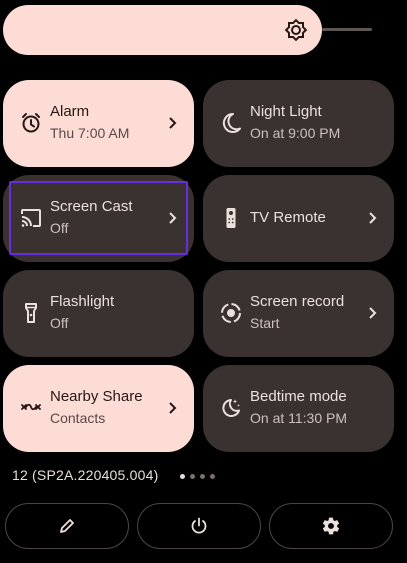 Image resolution: width=407 pixels, height=563 pixels. Describe the element at coordinates (162, 30) in the screenshot. I see `brightness-slider` at that location.